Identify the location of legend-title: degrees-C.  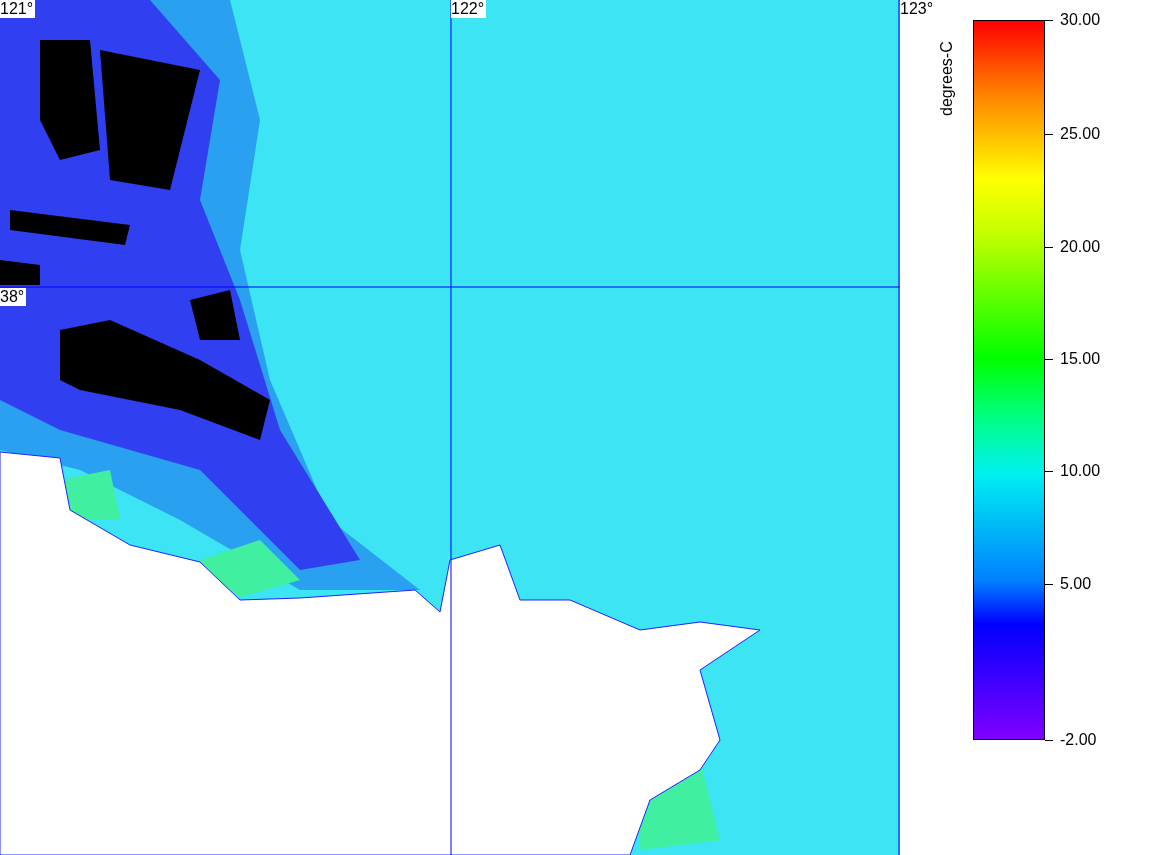
(947, 78).